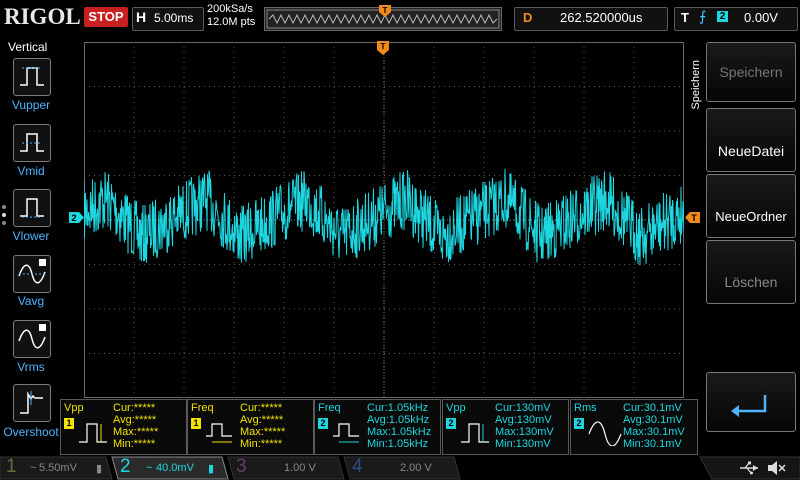 Image resolution: width=800 pixels, height=480 pixels. I want to click on speichern-button: Speichern, so click(751, 72).